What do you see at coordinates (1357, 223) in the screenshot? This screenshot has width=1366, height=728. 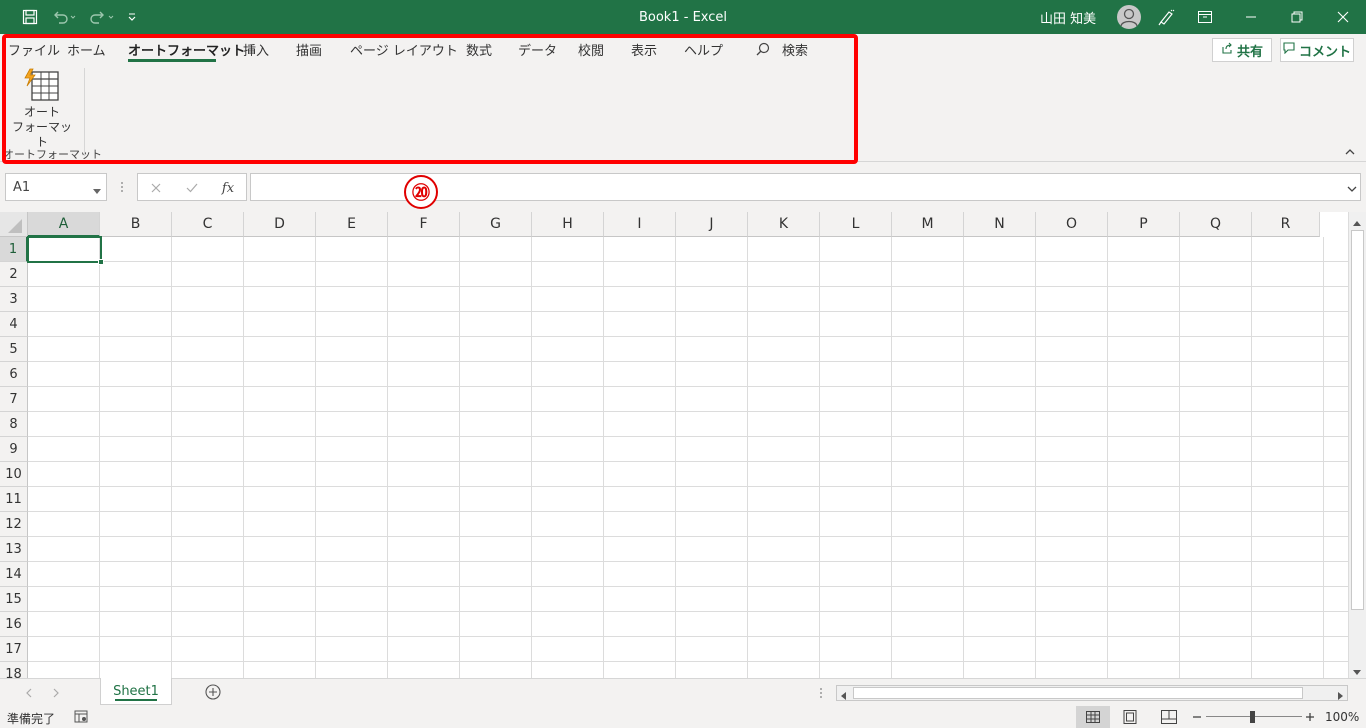 I see `scroll-up-icon` at bounding box center [1357, 223].